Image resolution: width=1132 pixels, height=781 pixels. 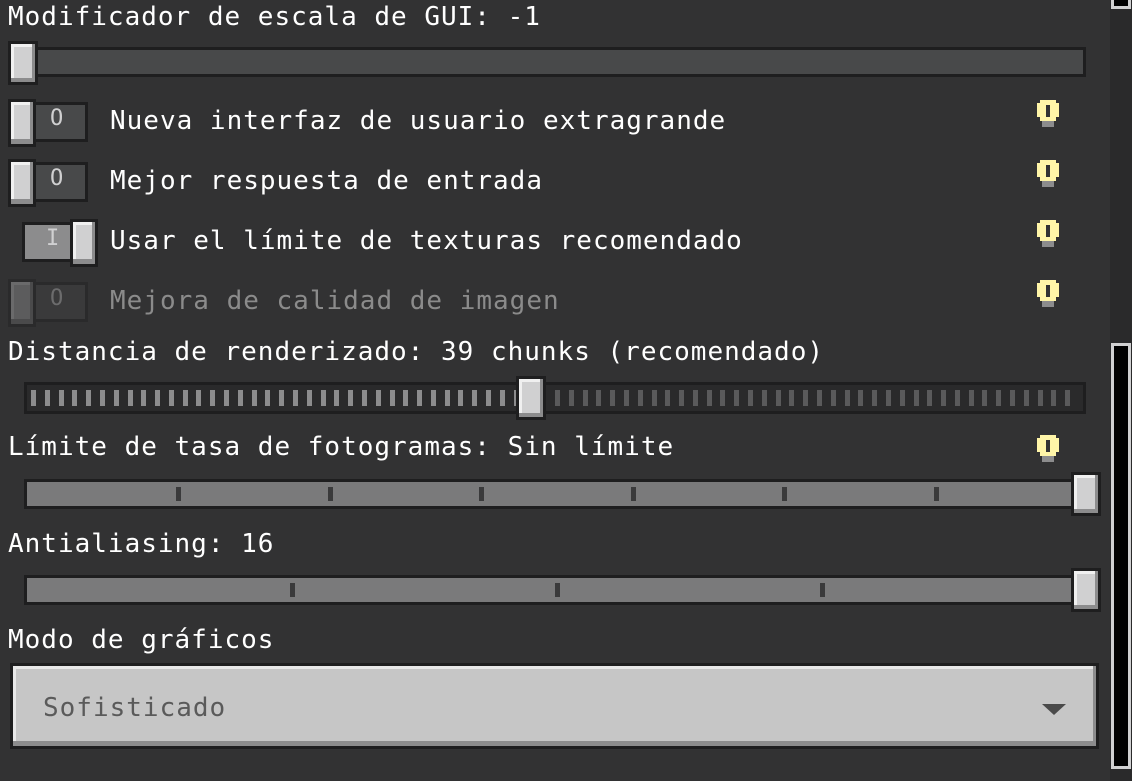 What do you see at coordinates (335, 301) in the screenshot?
I see `toggle-image-quality-label: Mejora de calidad de imagen` at bounding box center [335, 301].